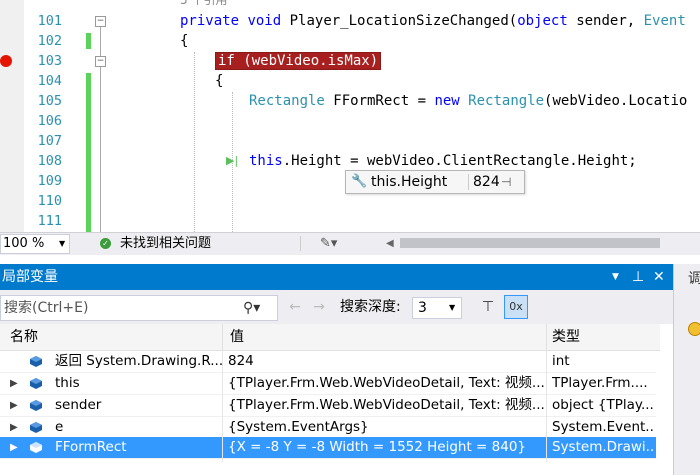 The height and width of the screenshot is (475, 700). I want to click on breakpoint-highlight: if (webVideo.isMax), so click(298, 61).